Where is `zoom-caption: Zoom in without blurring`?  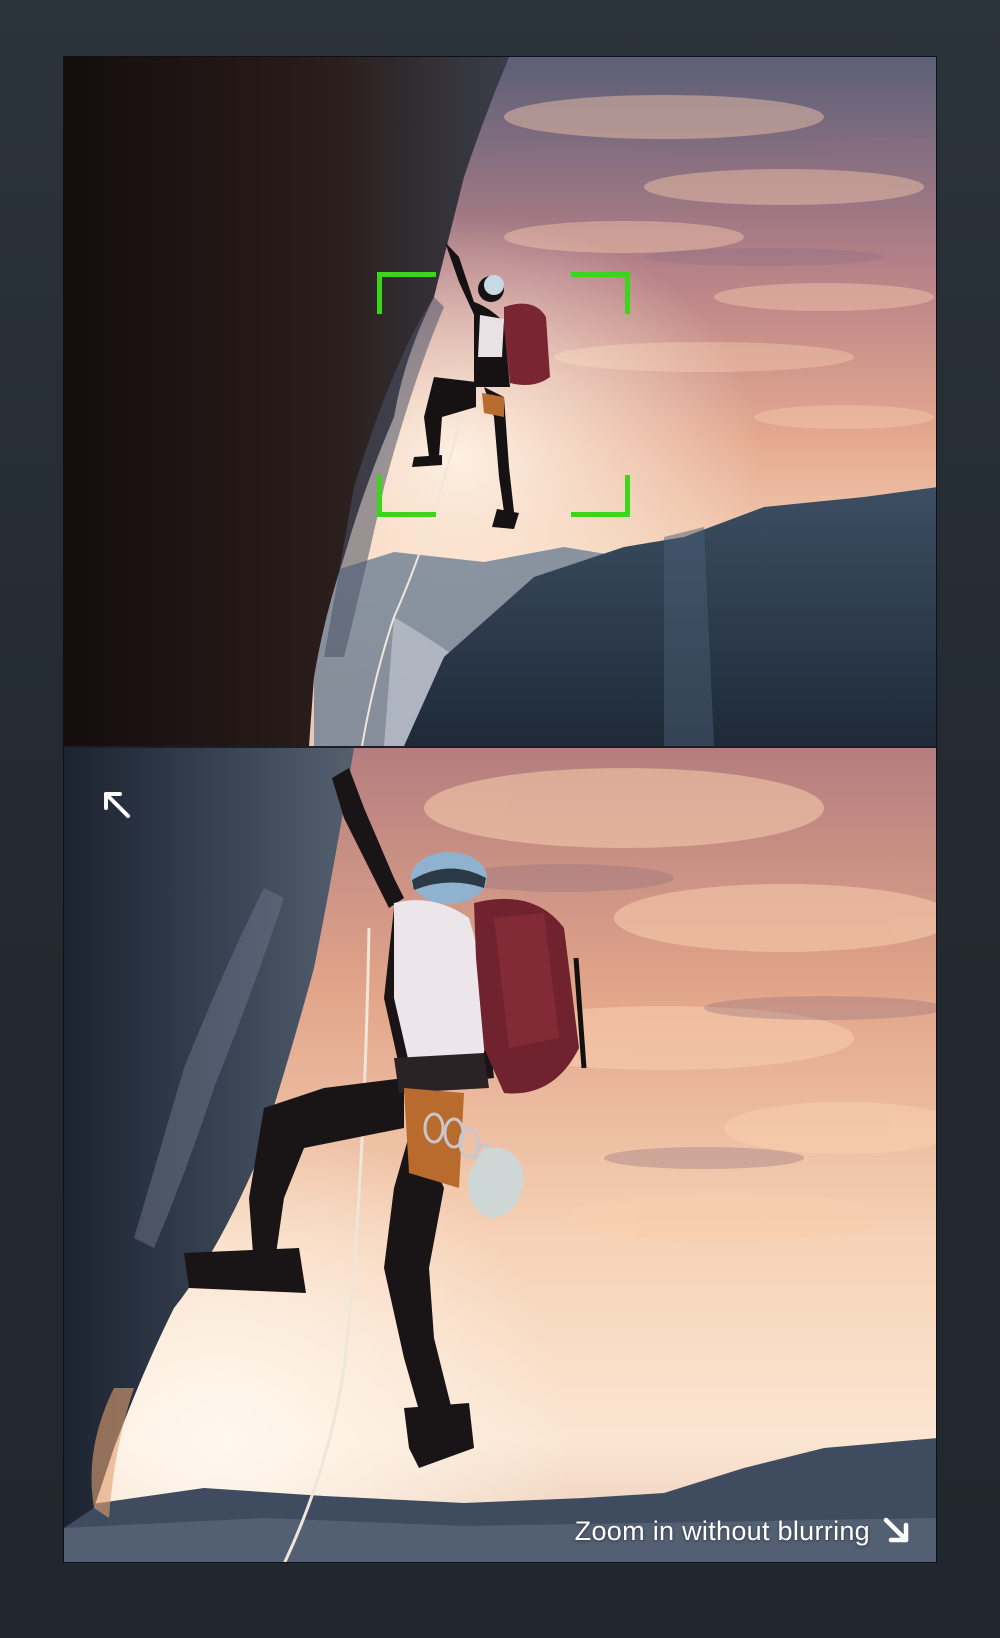 zoom-caption: Zoom in without blurring is located at coordinates (744, 1531).